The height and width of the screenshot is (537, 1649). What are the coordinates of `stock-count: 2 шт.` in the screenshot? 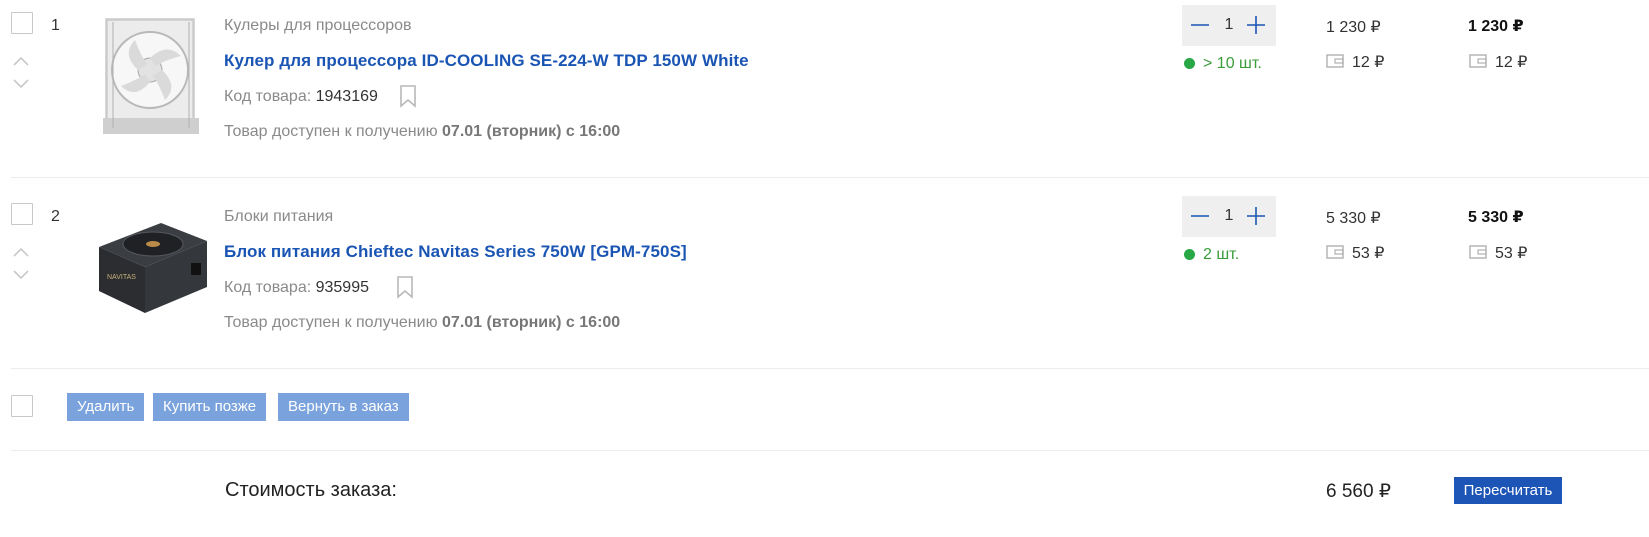 It's located at (1221, 254).